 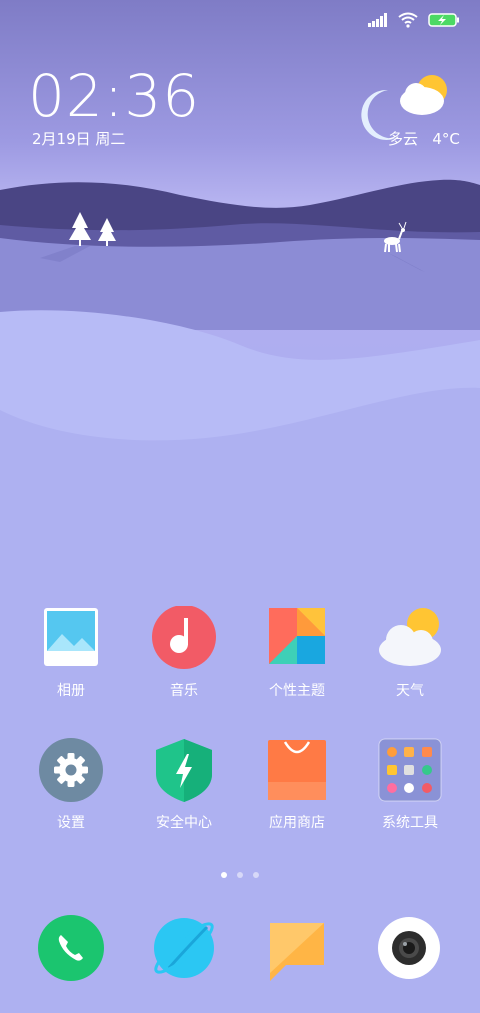 I want to click on page-indicator, so click(x=240, y=875).